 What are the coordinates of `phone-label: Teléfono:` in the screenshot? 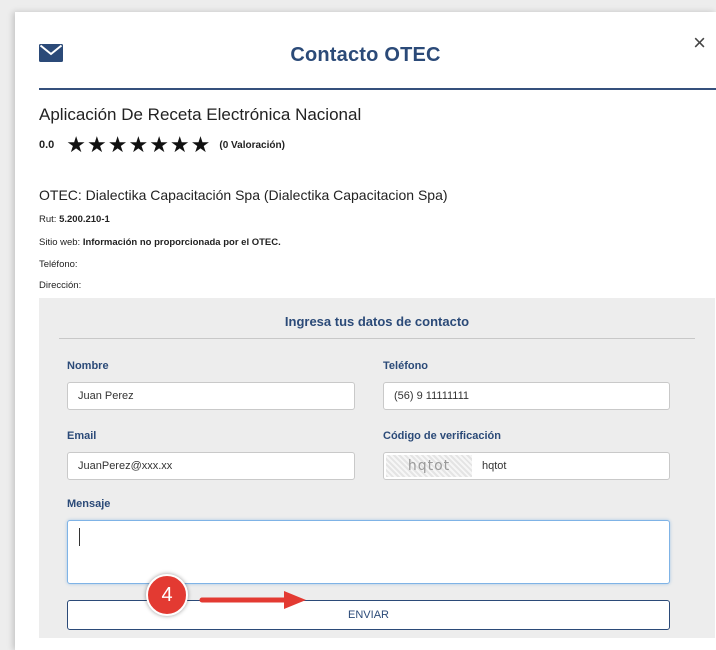 It's located at (58, 264).